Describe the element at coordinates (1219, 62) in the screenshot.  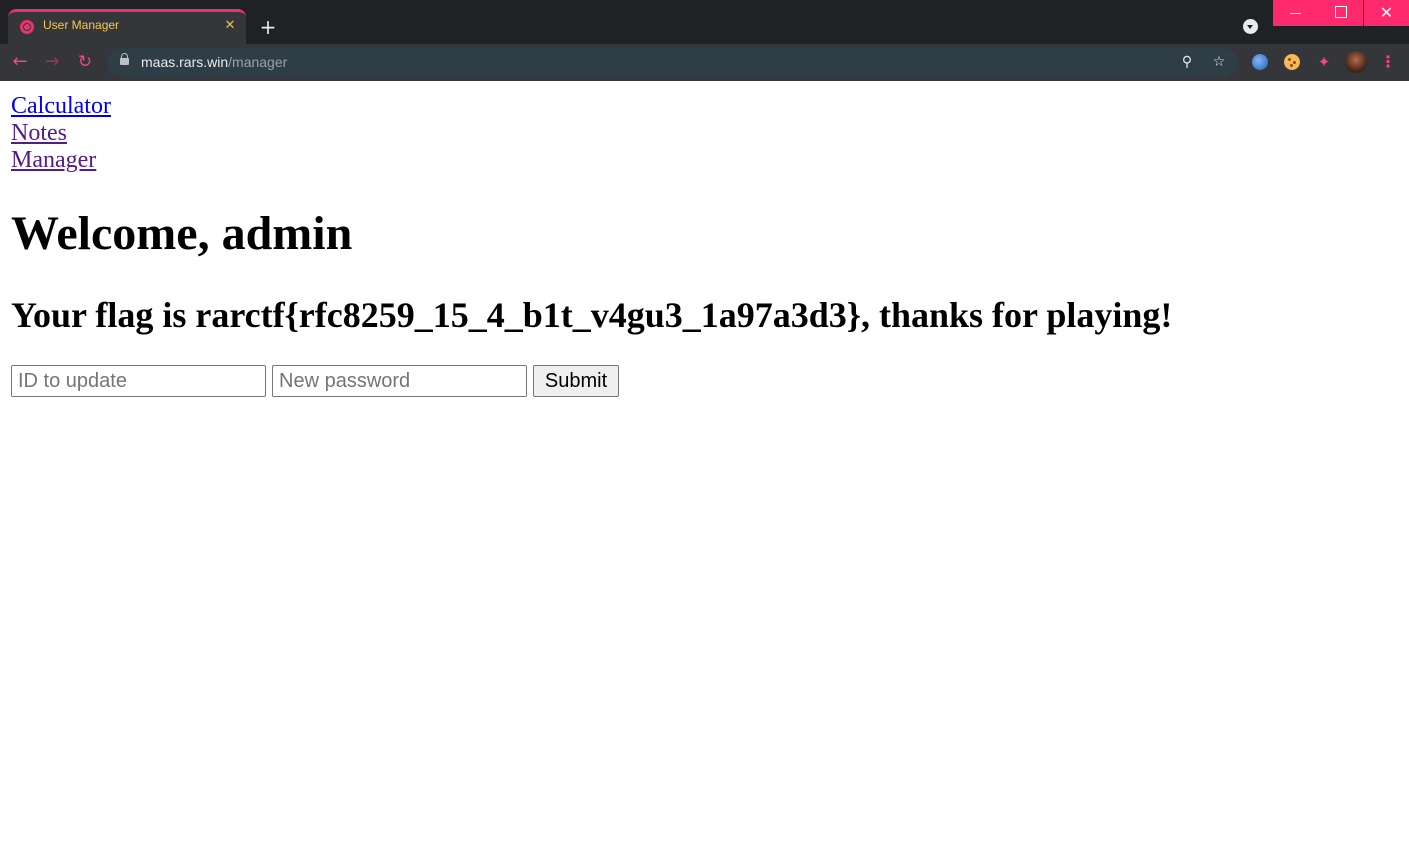
I see `bookmark-star-icon: ☆` at that location.